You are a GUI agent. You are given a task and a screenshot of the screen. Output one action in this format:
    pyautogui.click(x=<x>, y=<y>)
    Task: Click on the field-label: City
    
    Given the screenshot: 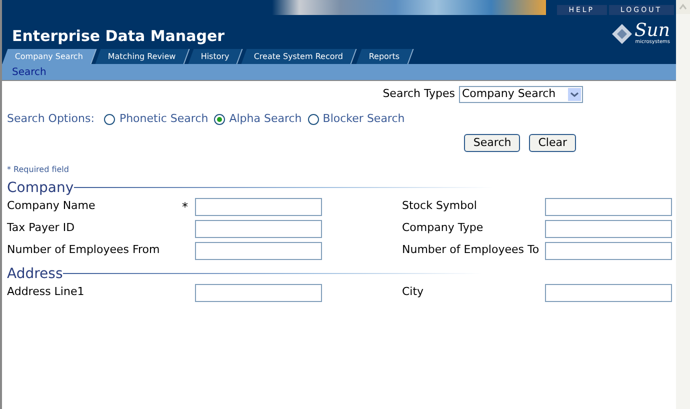 What is the action you would take?
    pyautogui.click(x=413, y=292)
    